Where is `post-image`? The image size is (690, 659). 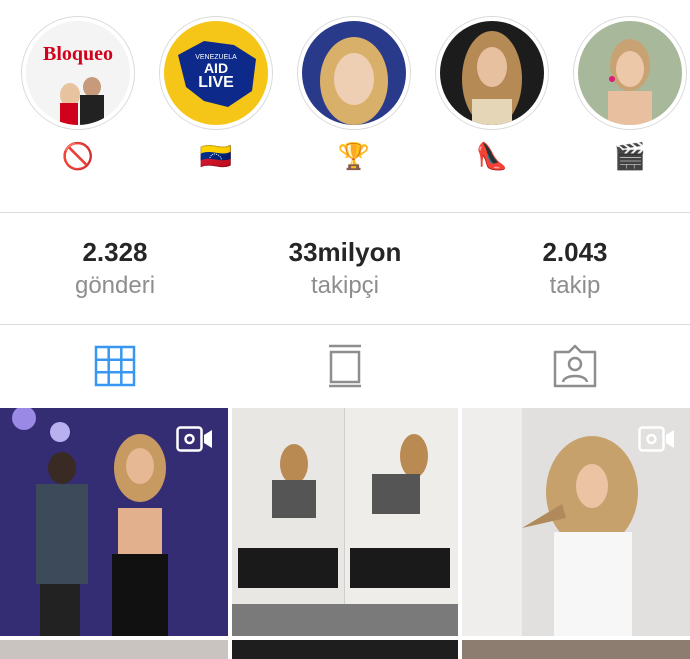 post-image is located at coordinates (345, 522).